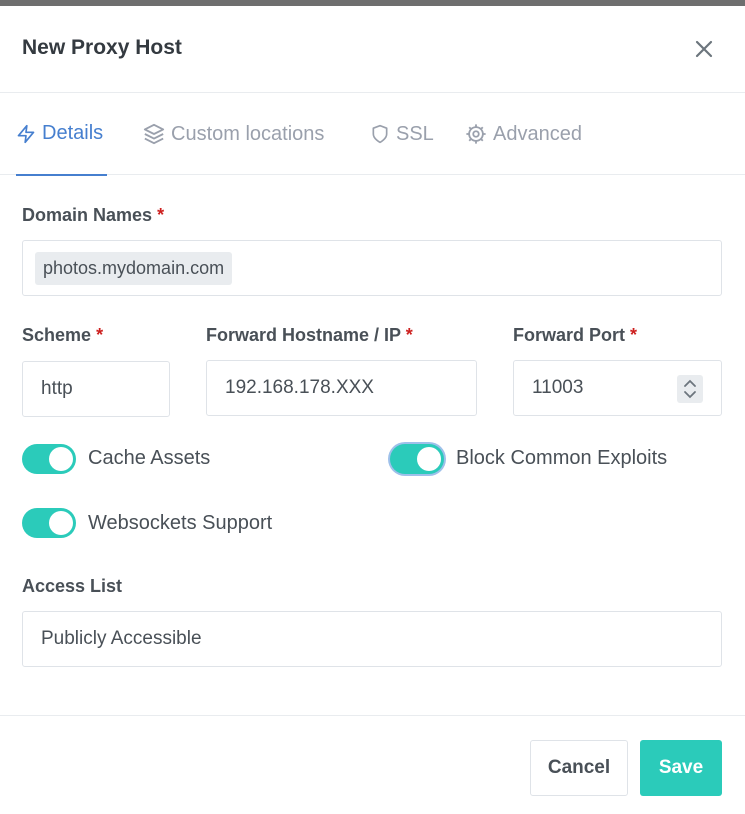  I want to click on save-button: Save, so click(681, 768).